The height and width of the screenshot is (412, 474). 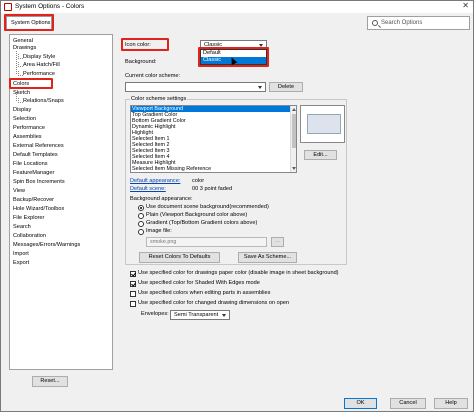 I want to click on tree-item-drawings-performance: Performance, so click(x=36, y=74).